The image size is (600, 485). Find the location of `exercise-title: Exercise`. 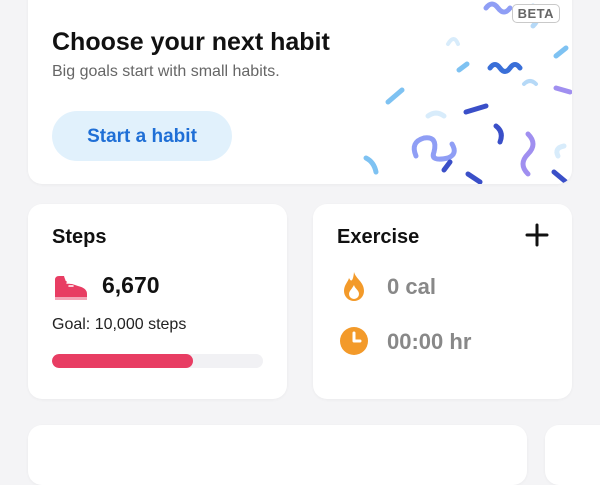

exercise-title: Exercise is located at coordinates (378, 237).